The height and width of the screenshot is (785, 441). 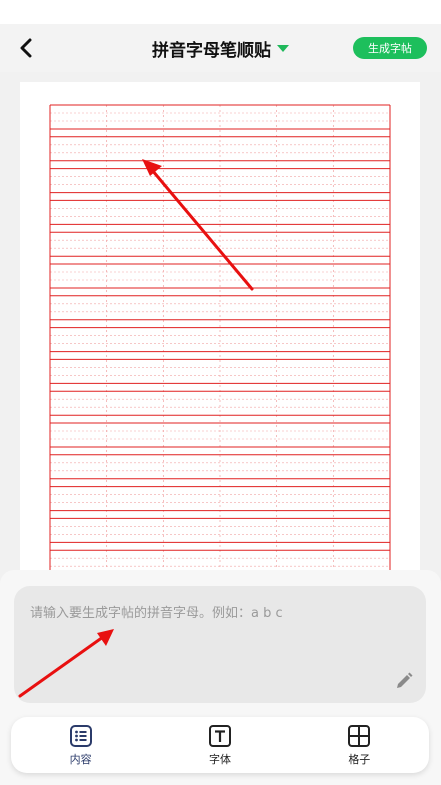 I want to click on tab-label: 格子, so click(x=359, y=759).